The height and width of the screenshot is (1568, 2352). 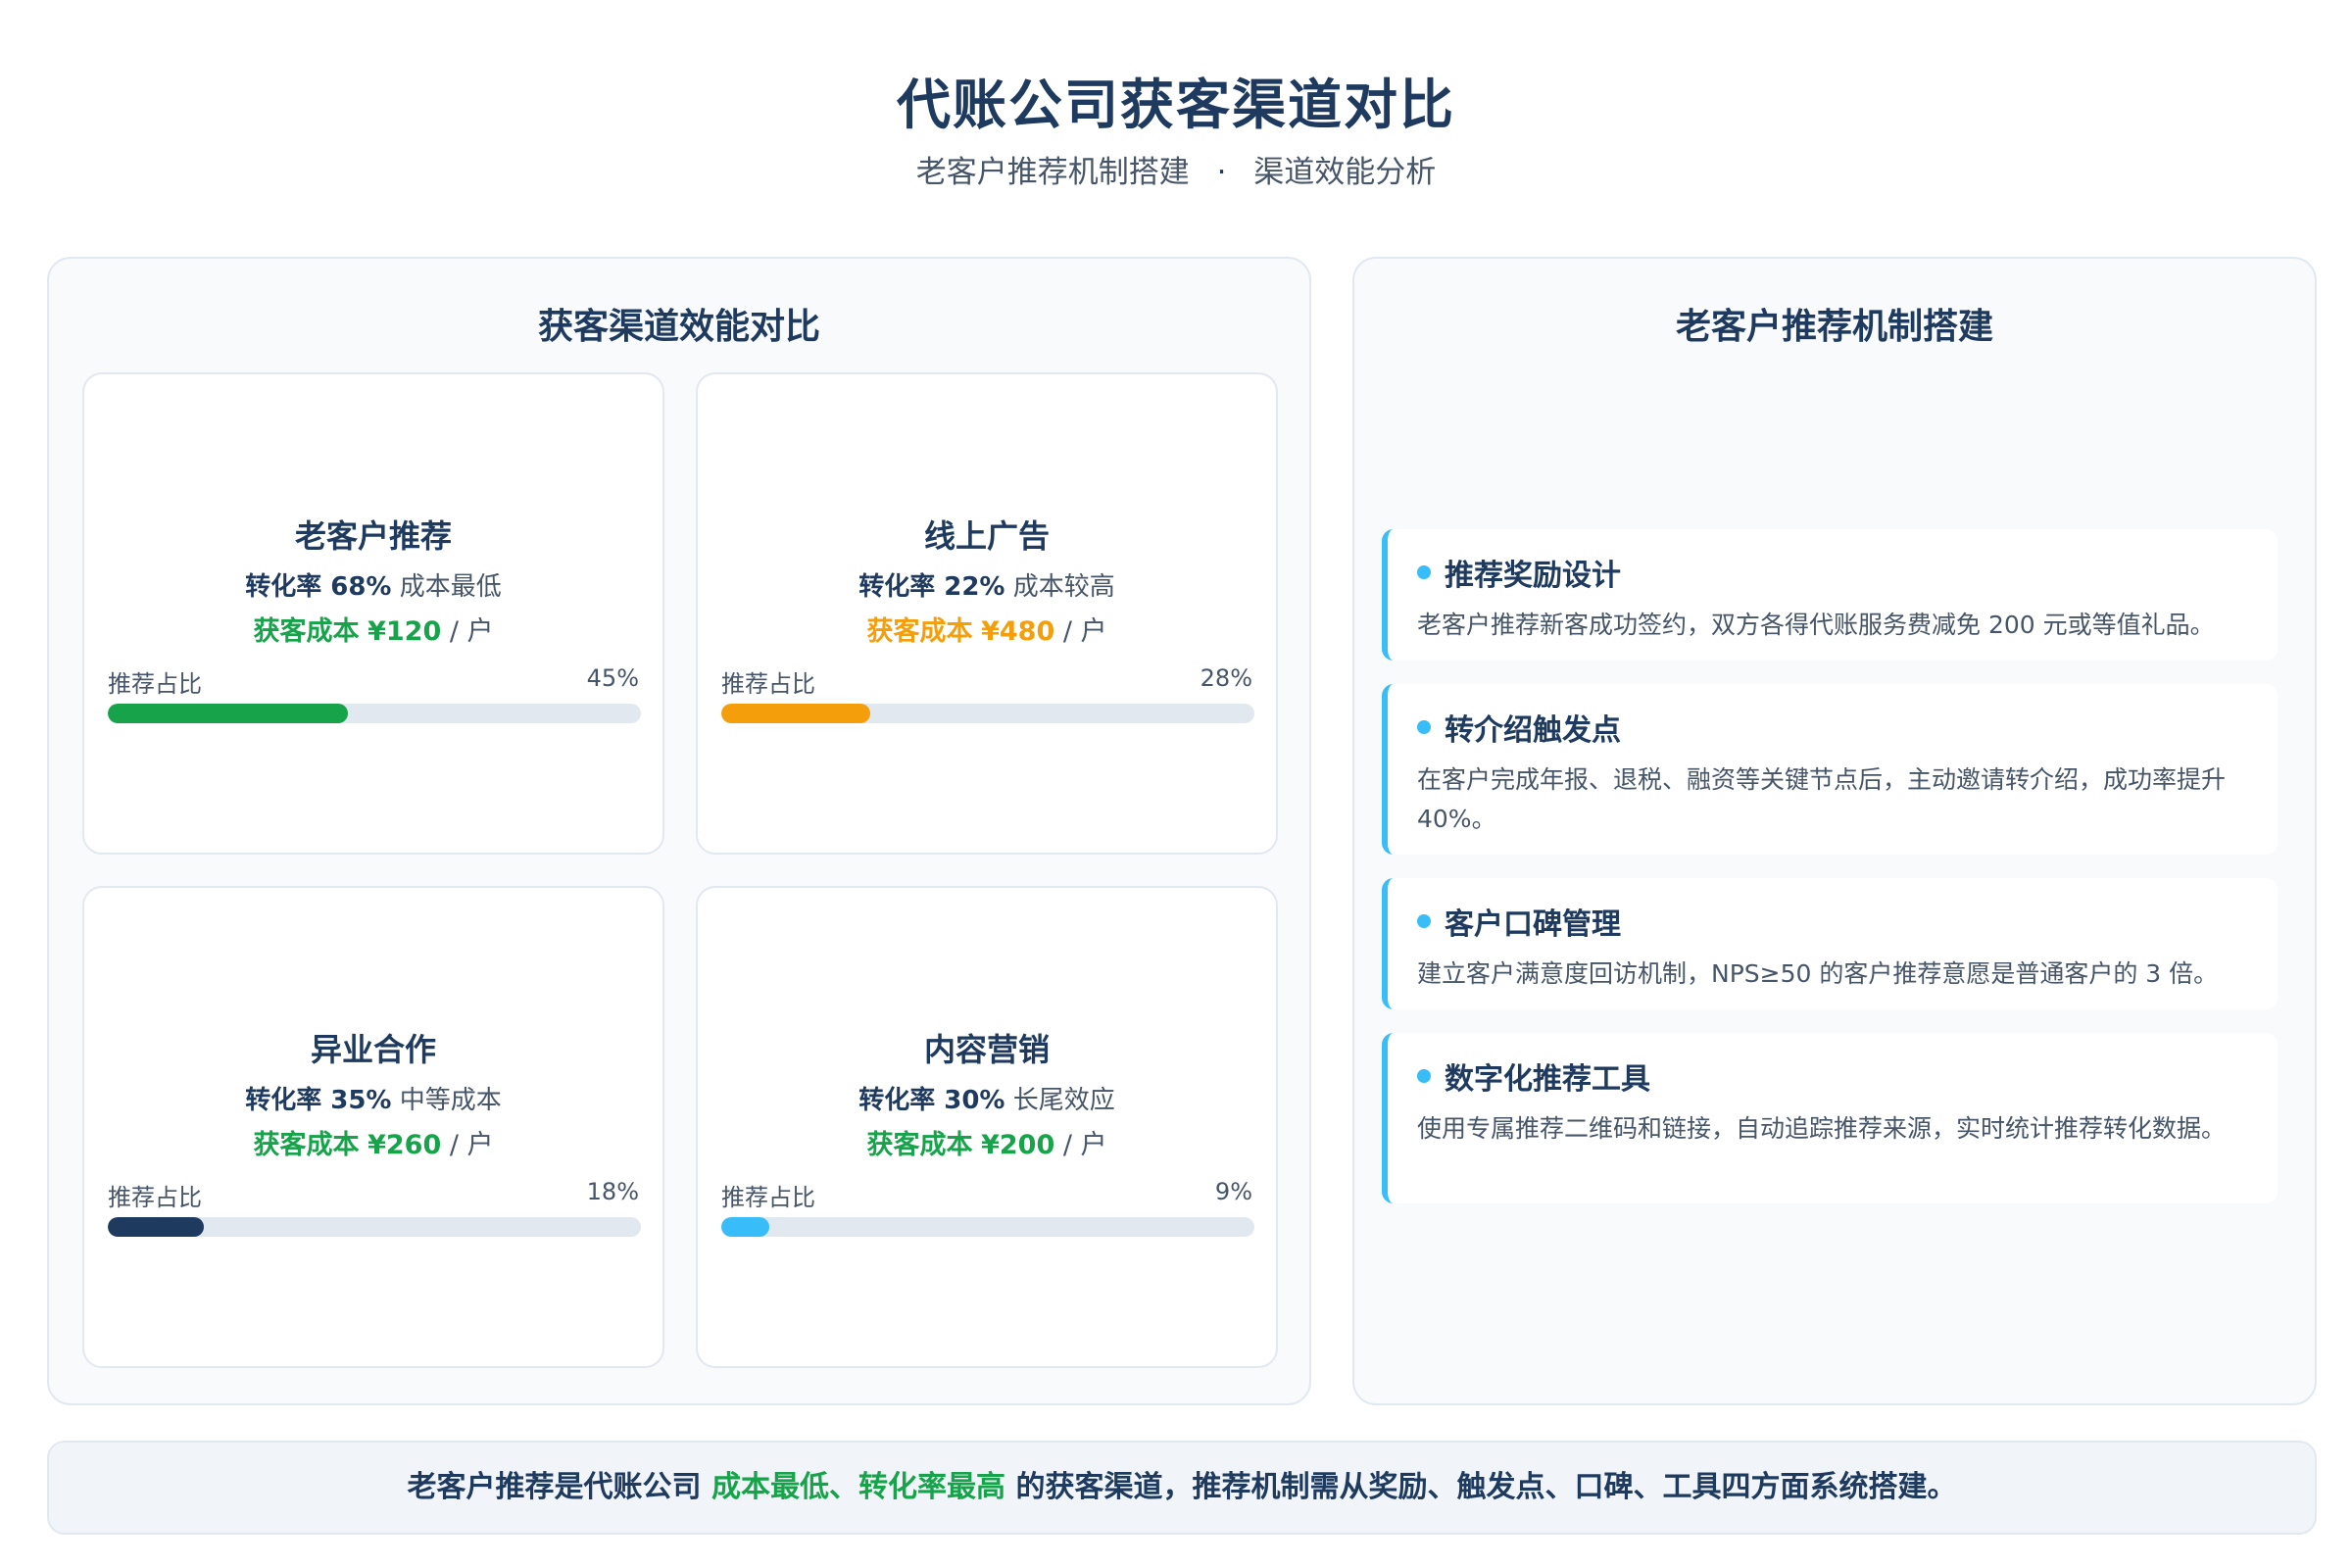 What do you see at coordinates (986, 536) in the screenshot?
I see `channel-name: 线上广告` at bounding box center [986, 536].